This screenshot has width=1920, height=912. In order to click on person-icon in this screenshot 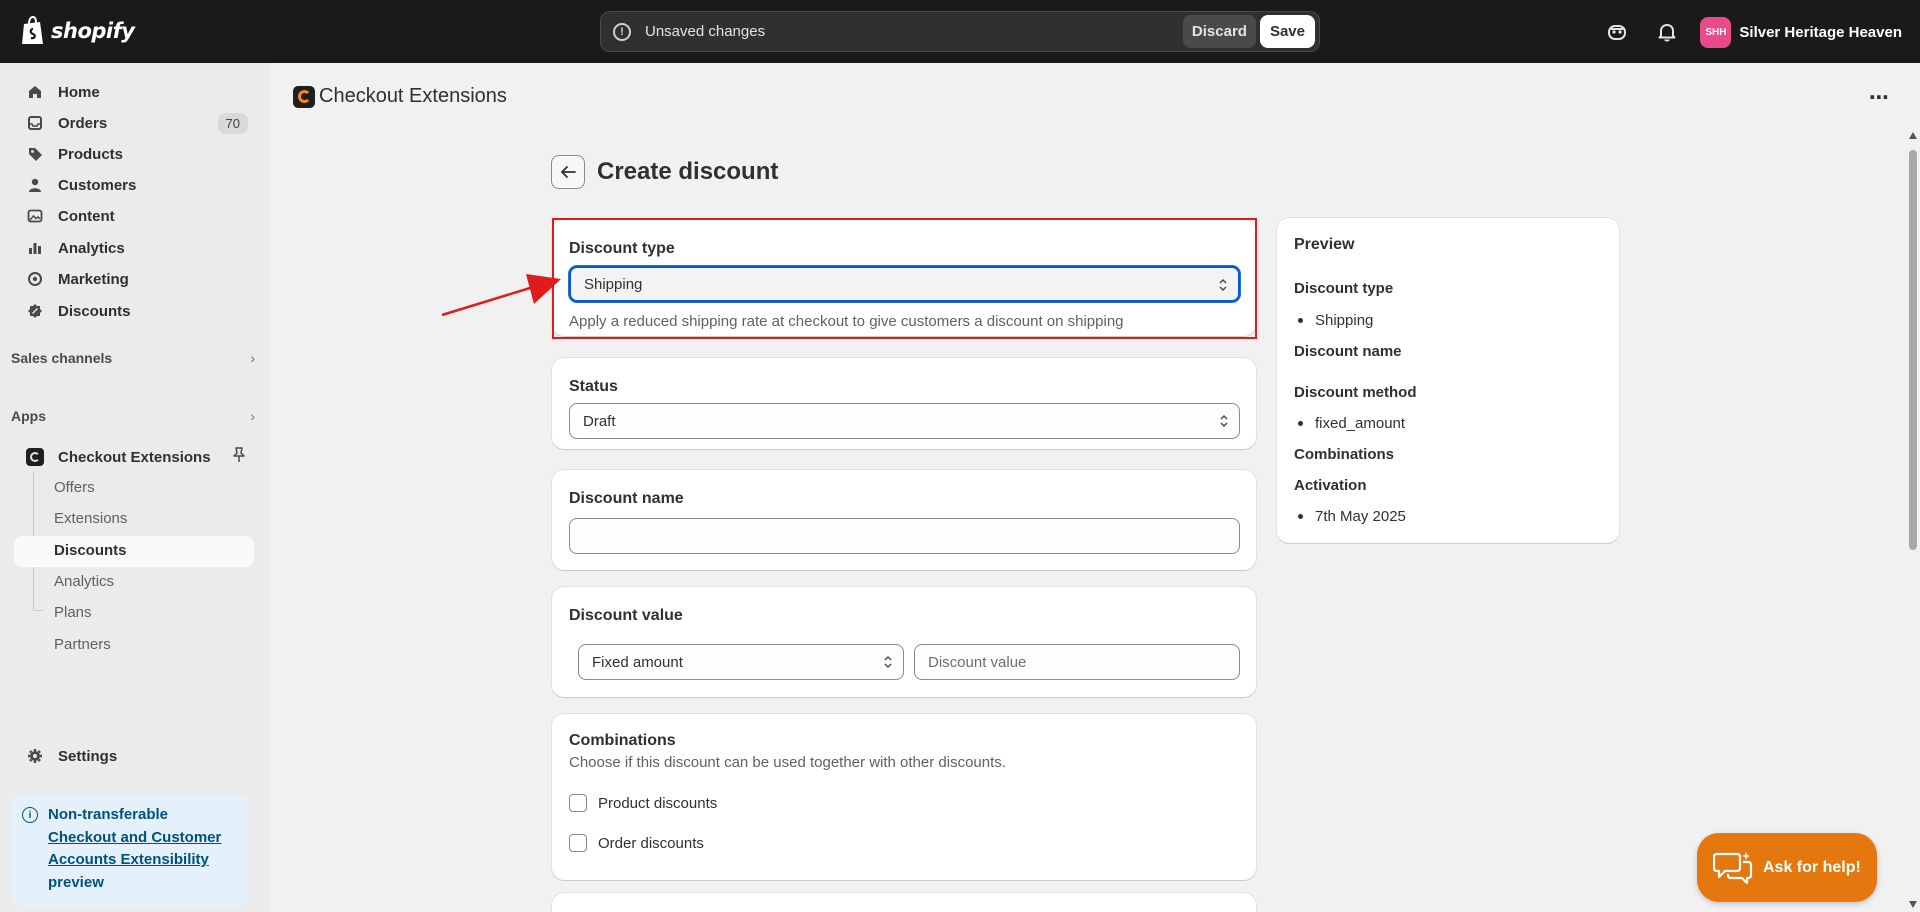, I will do `click(35, 185)`.